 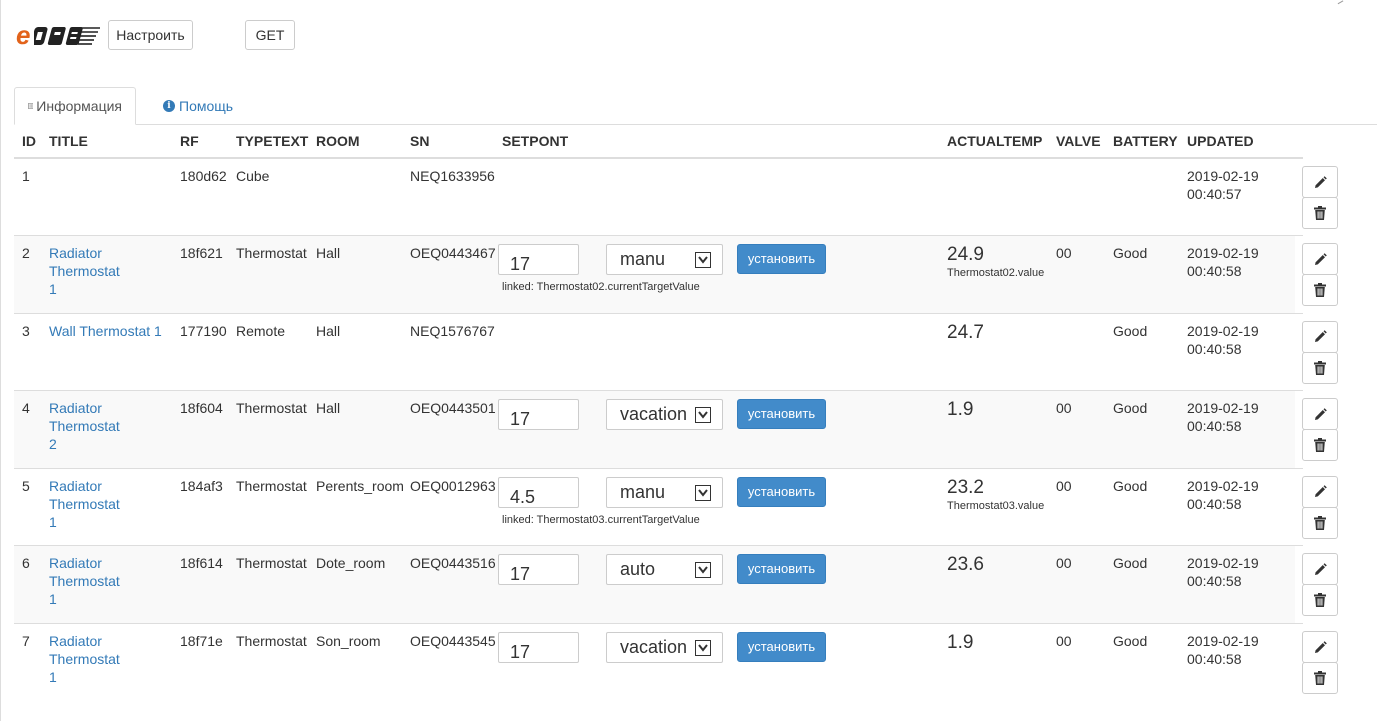 I want to click on pencil-icon, so click(x=1320, y=646).